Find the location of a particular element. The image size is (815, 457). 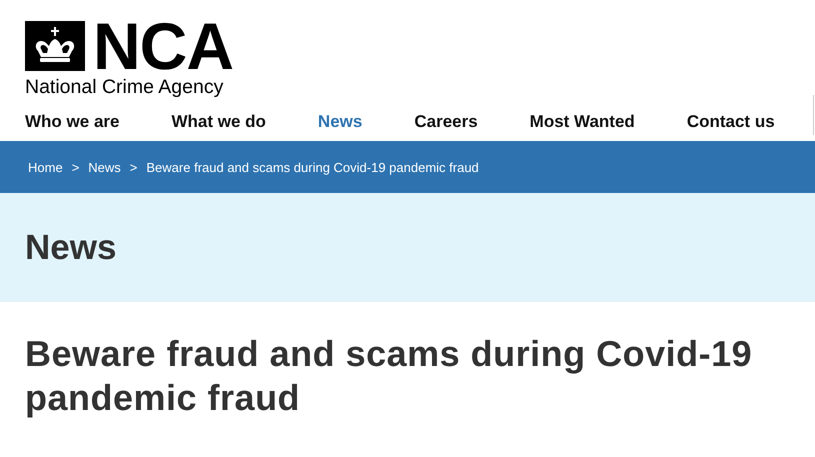

crown-icon is located at coordinates (55, 46).